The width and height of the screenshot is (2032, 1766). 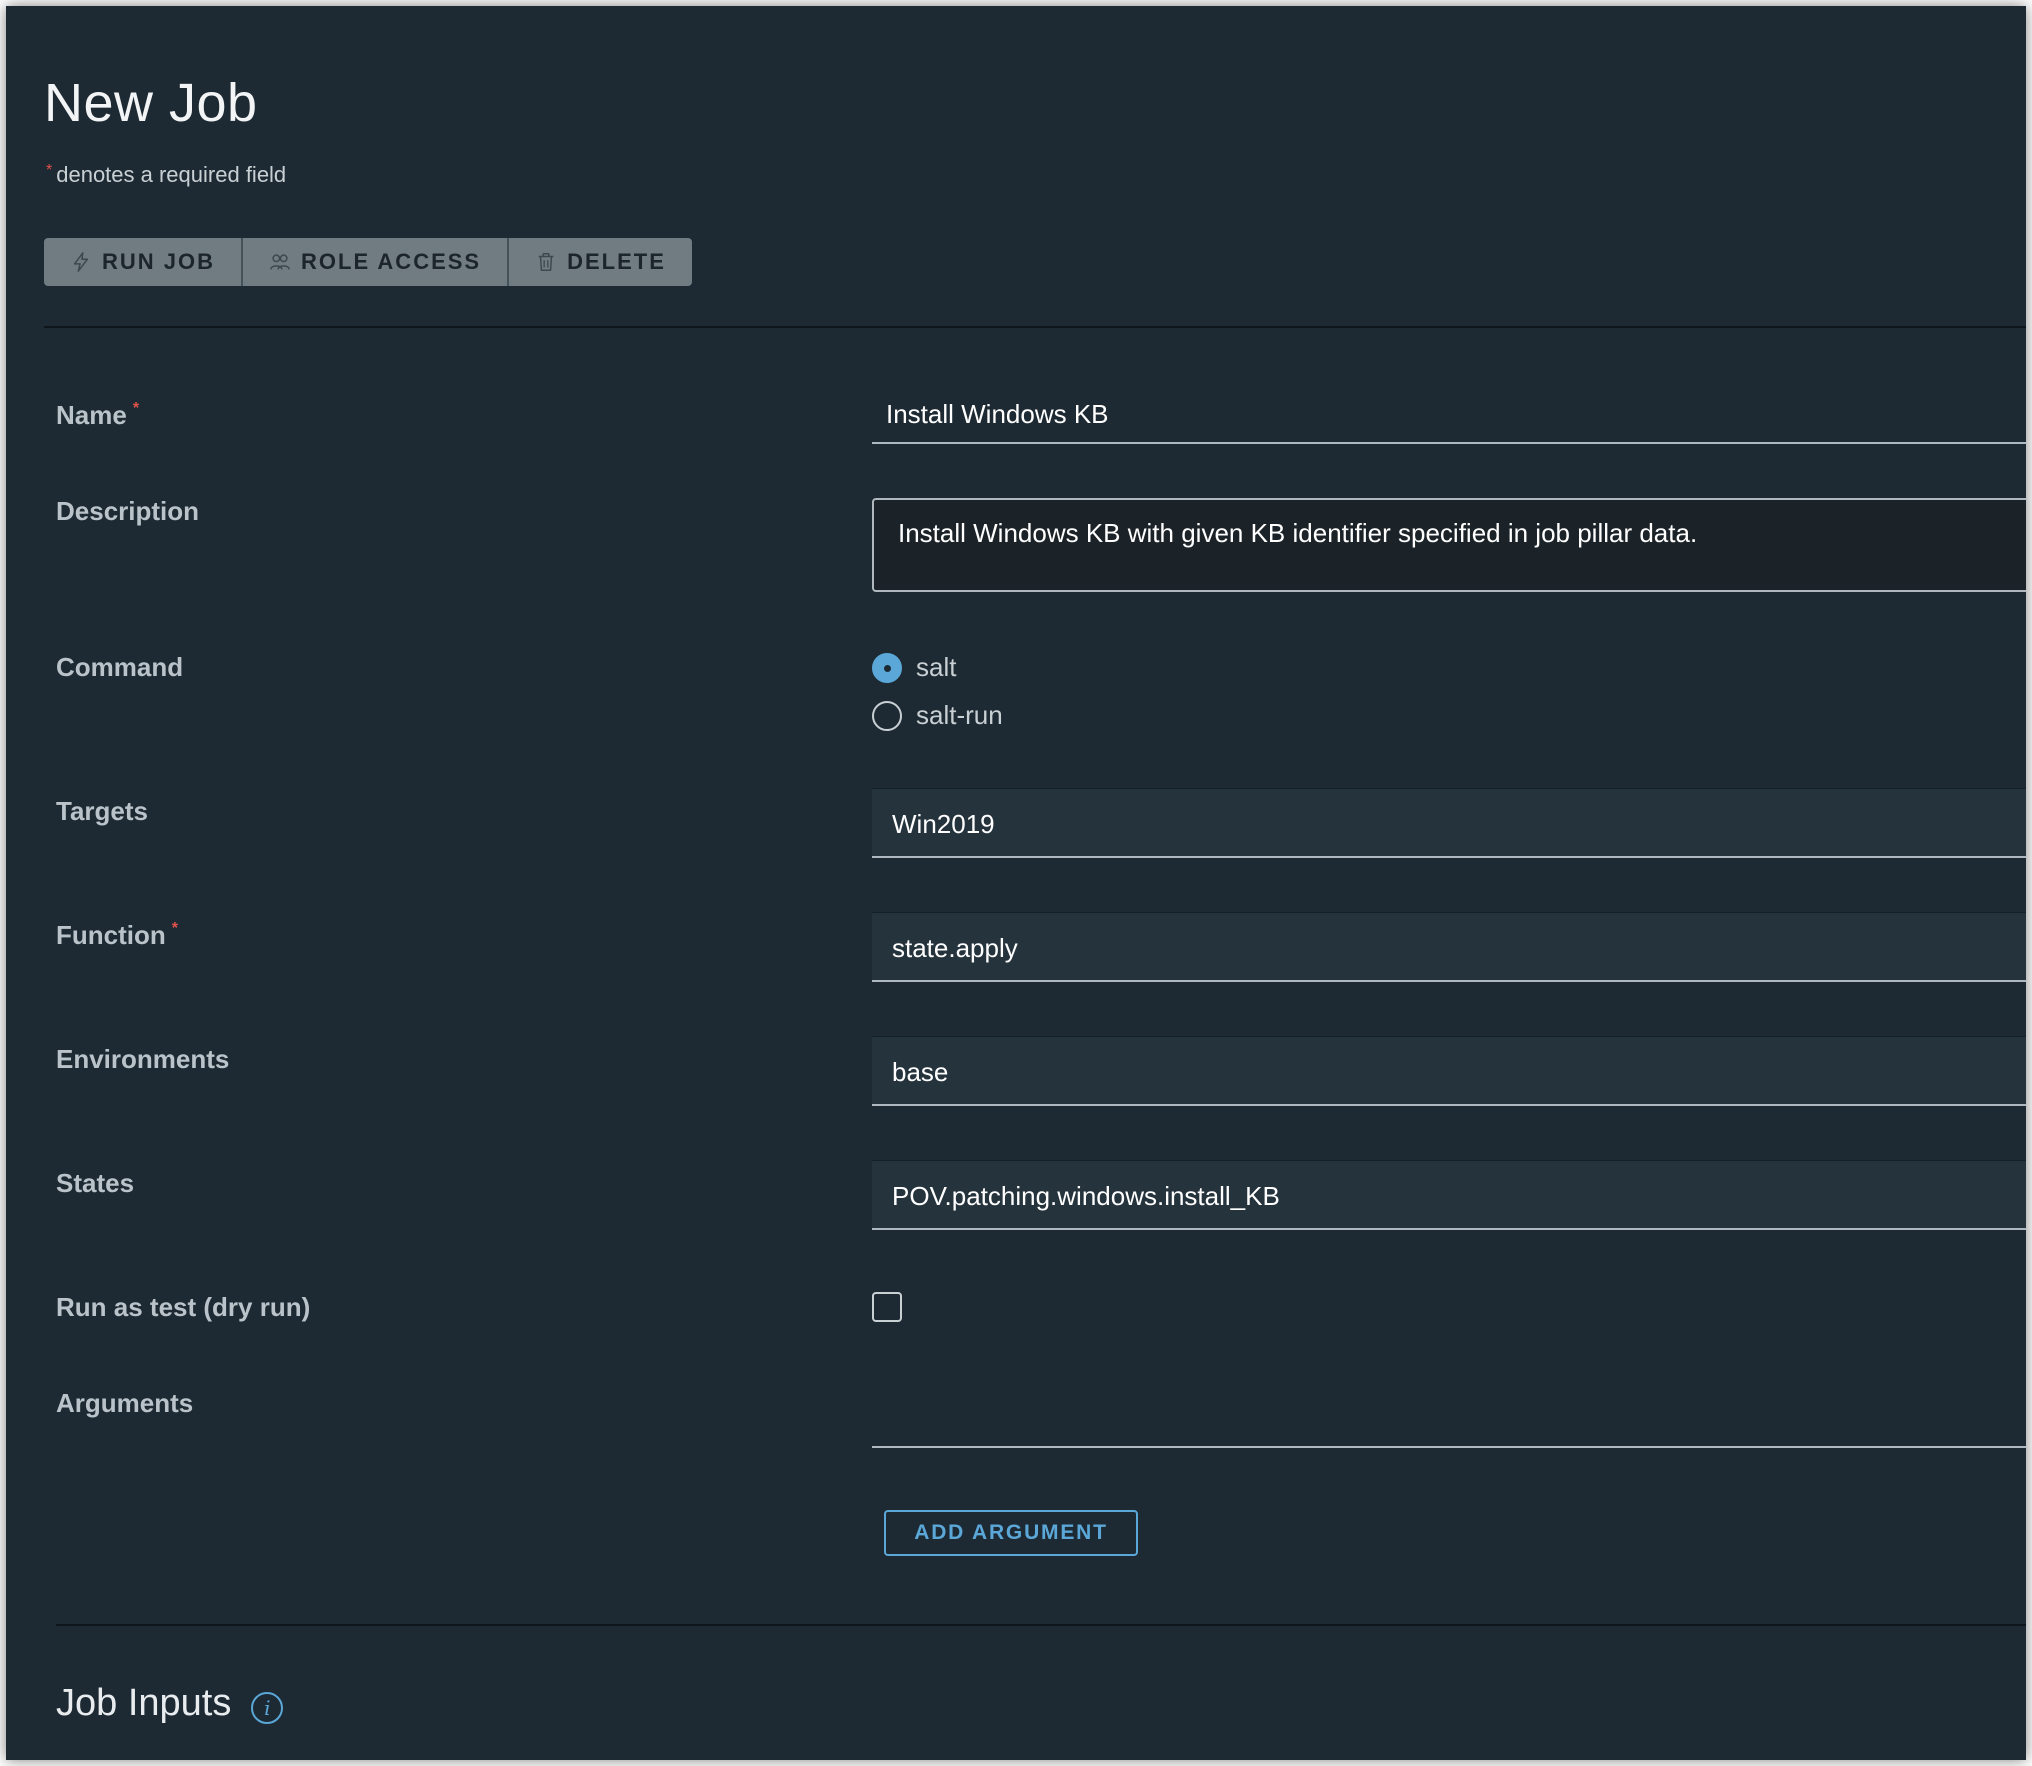 What do you see at coordinates (1449, 823) in the screenshot?
I see `targets-input: Win2019` at bounding box center [1449, 823].